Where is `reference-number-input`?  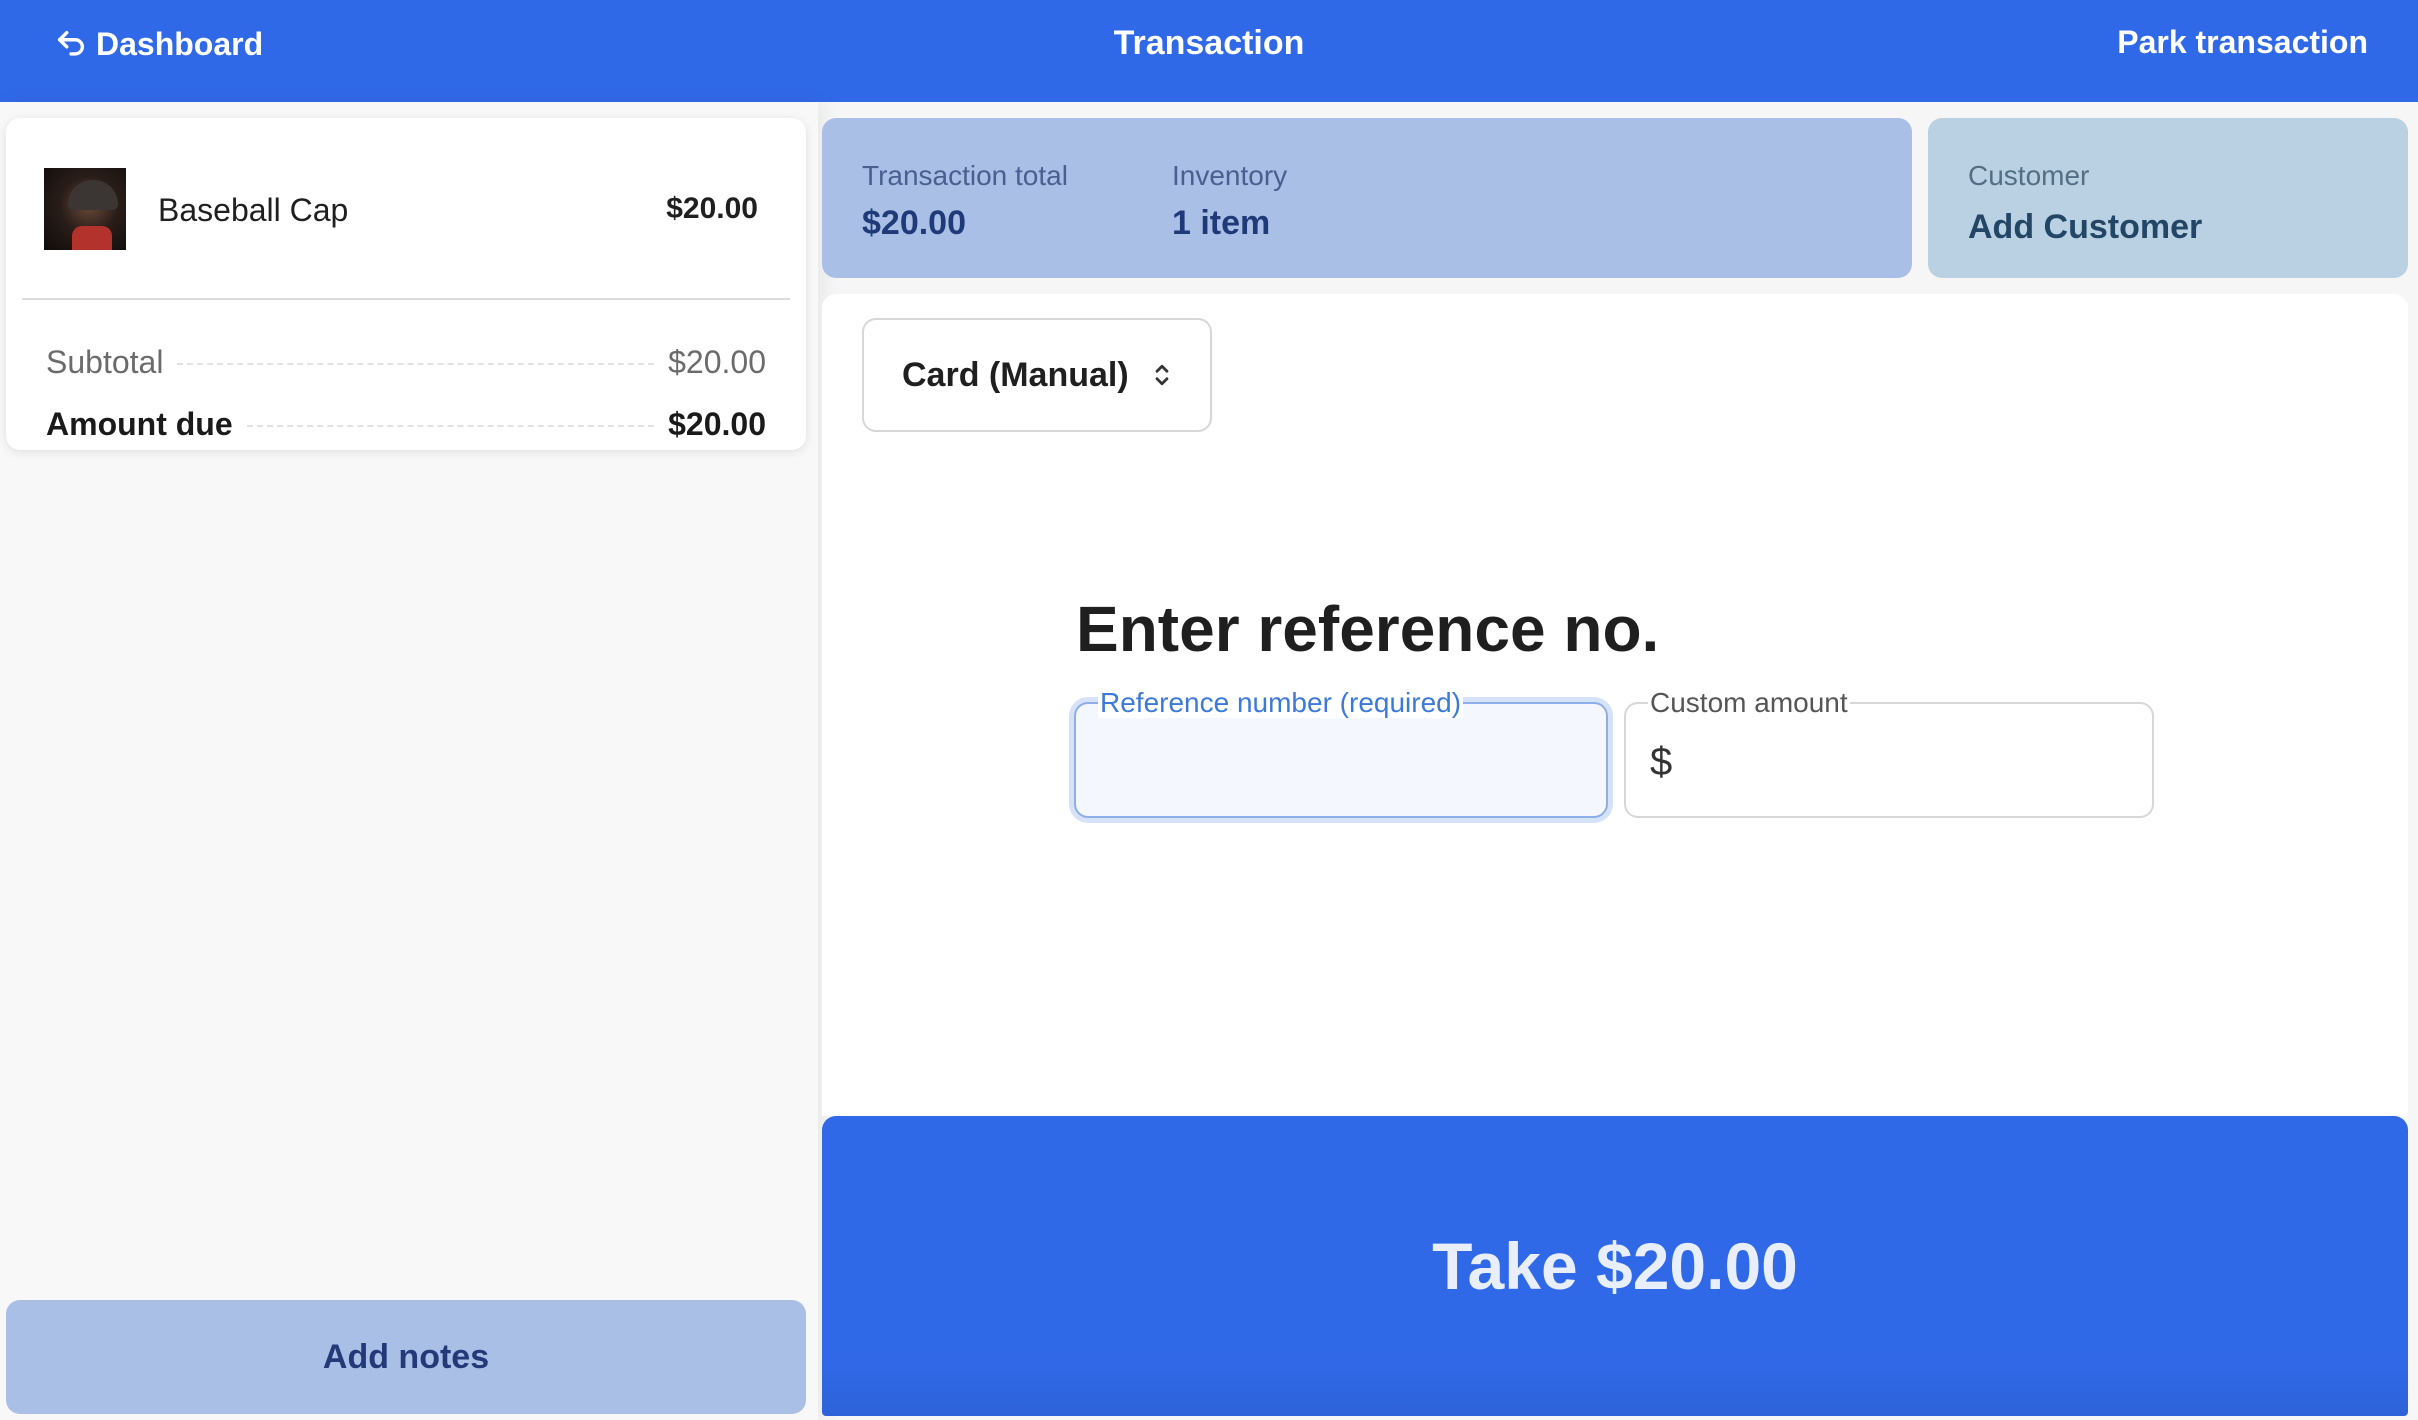
reference-number-input is located at coordinates (1343, 762).